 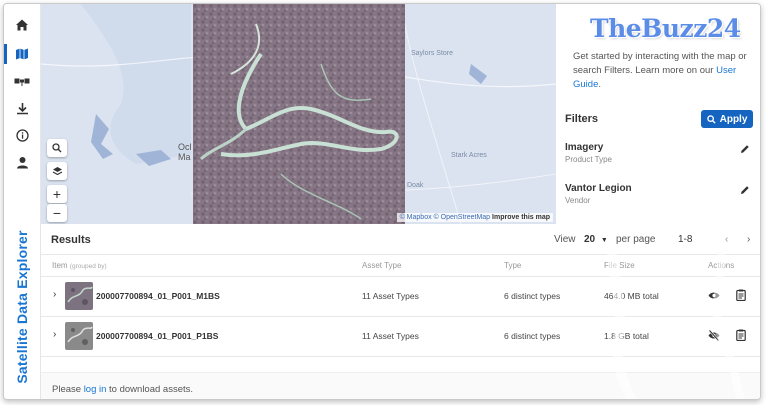 I want to click on map-label: Doak, so click(x=415, y=185).